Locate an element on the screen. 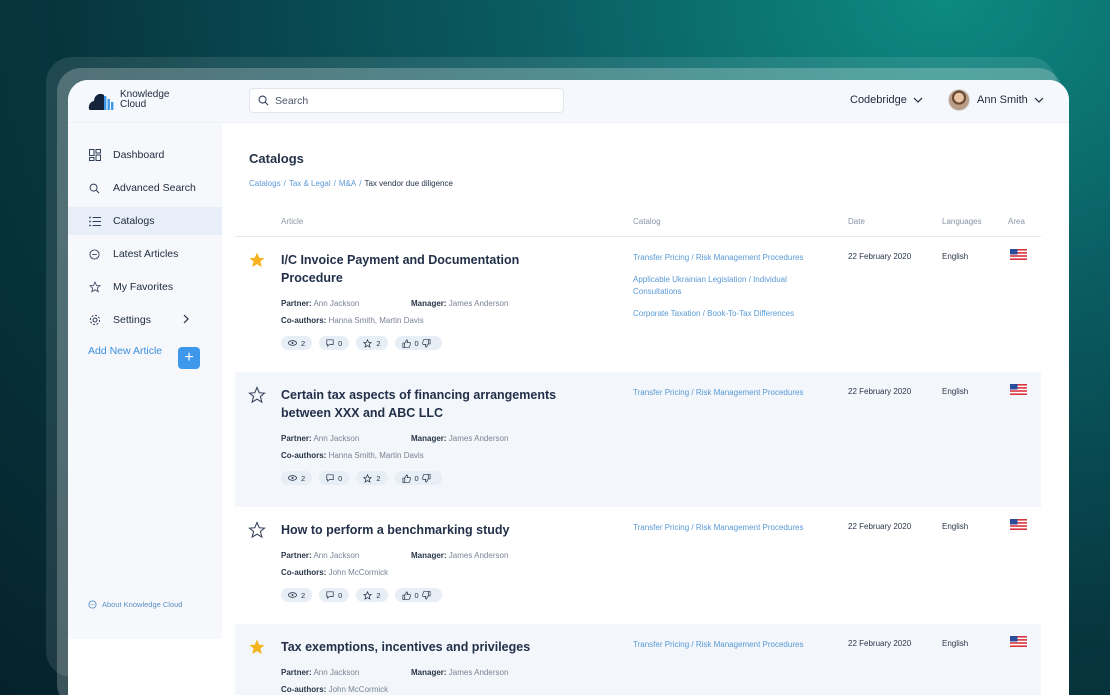 This screenshot has width=1110, height=695. sidebar-item-label: Dashboard is located at coordinates (139, 155).